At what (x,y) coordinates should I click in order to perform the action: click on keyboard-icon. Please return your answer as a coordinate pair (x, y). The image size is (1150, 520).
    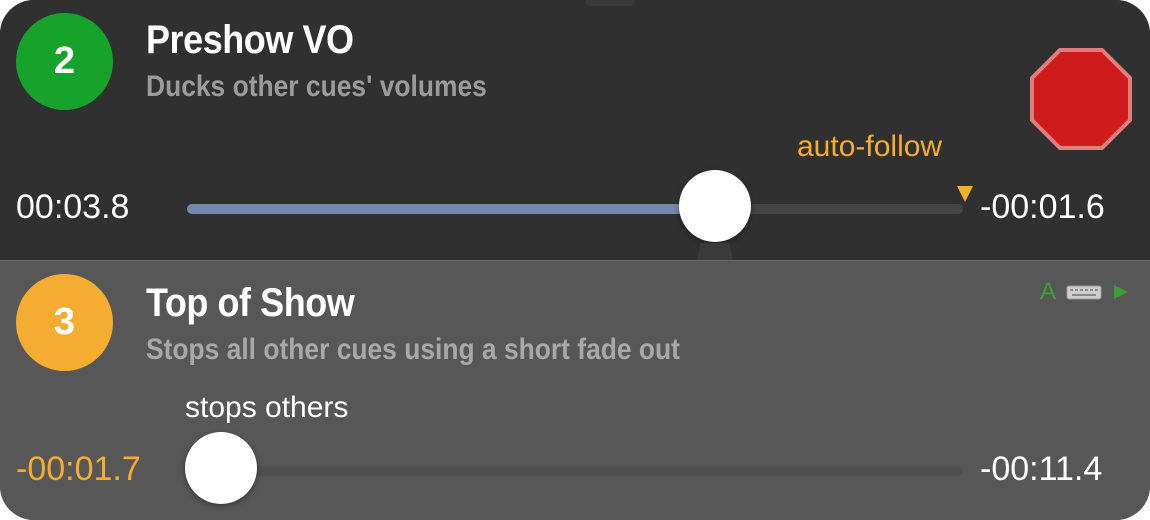
    Looking at the image, I should click on (1084, 292).